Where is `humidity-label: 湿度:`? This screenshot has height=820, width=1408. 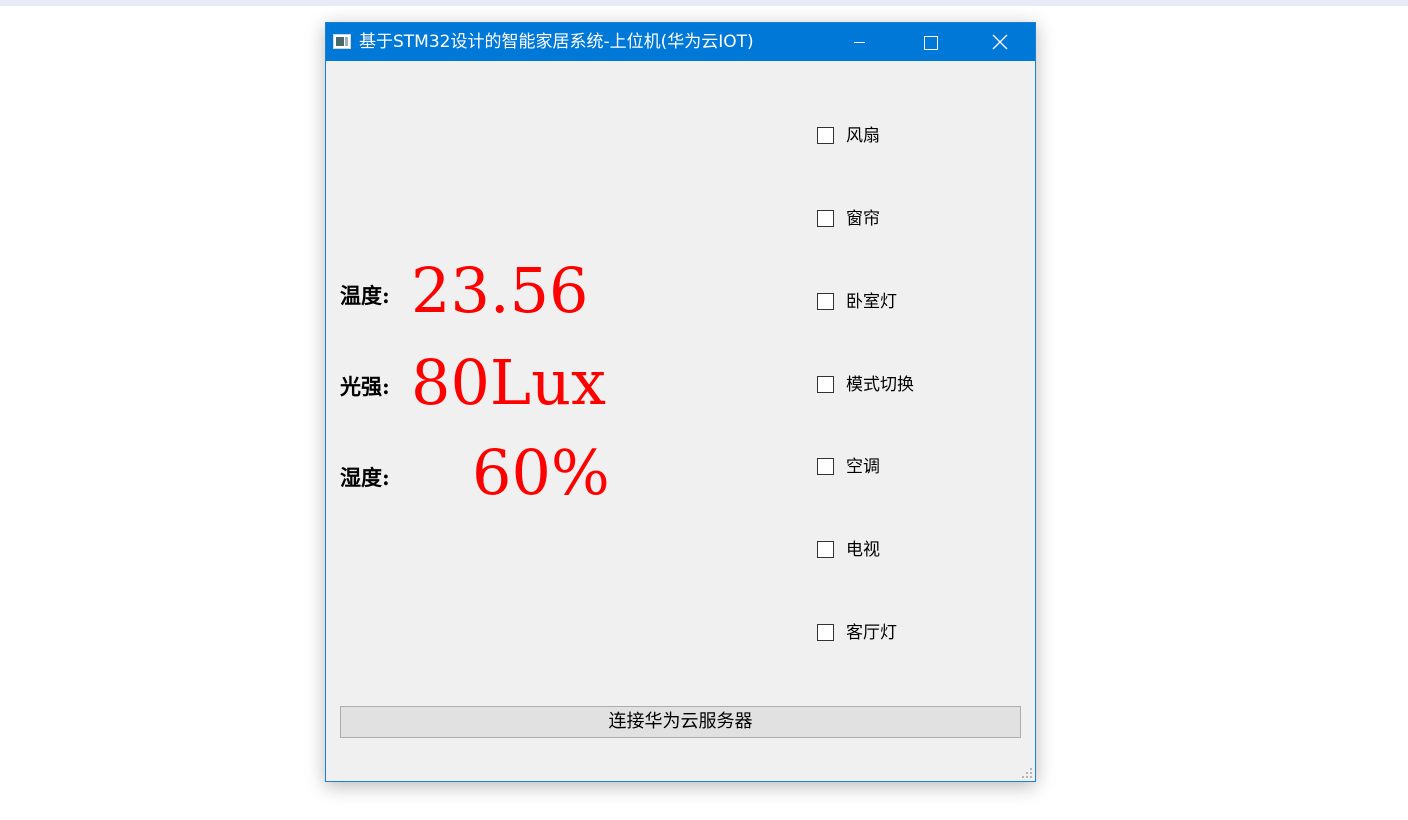 humidity-label: 湿度: is located at coordinates (365, 477).